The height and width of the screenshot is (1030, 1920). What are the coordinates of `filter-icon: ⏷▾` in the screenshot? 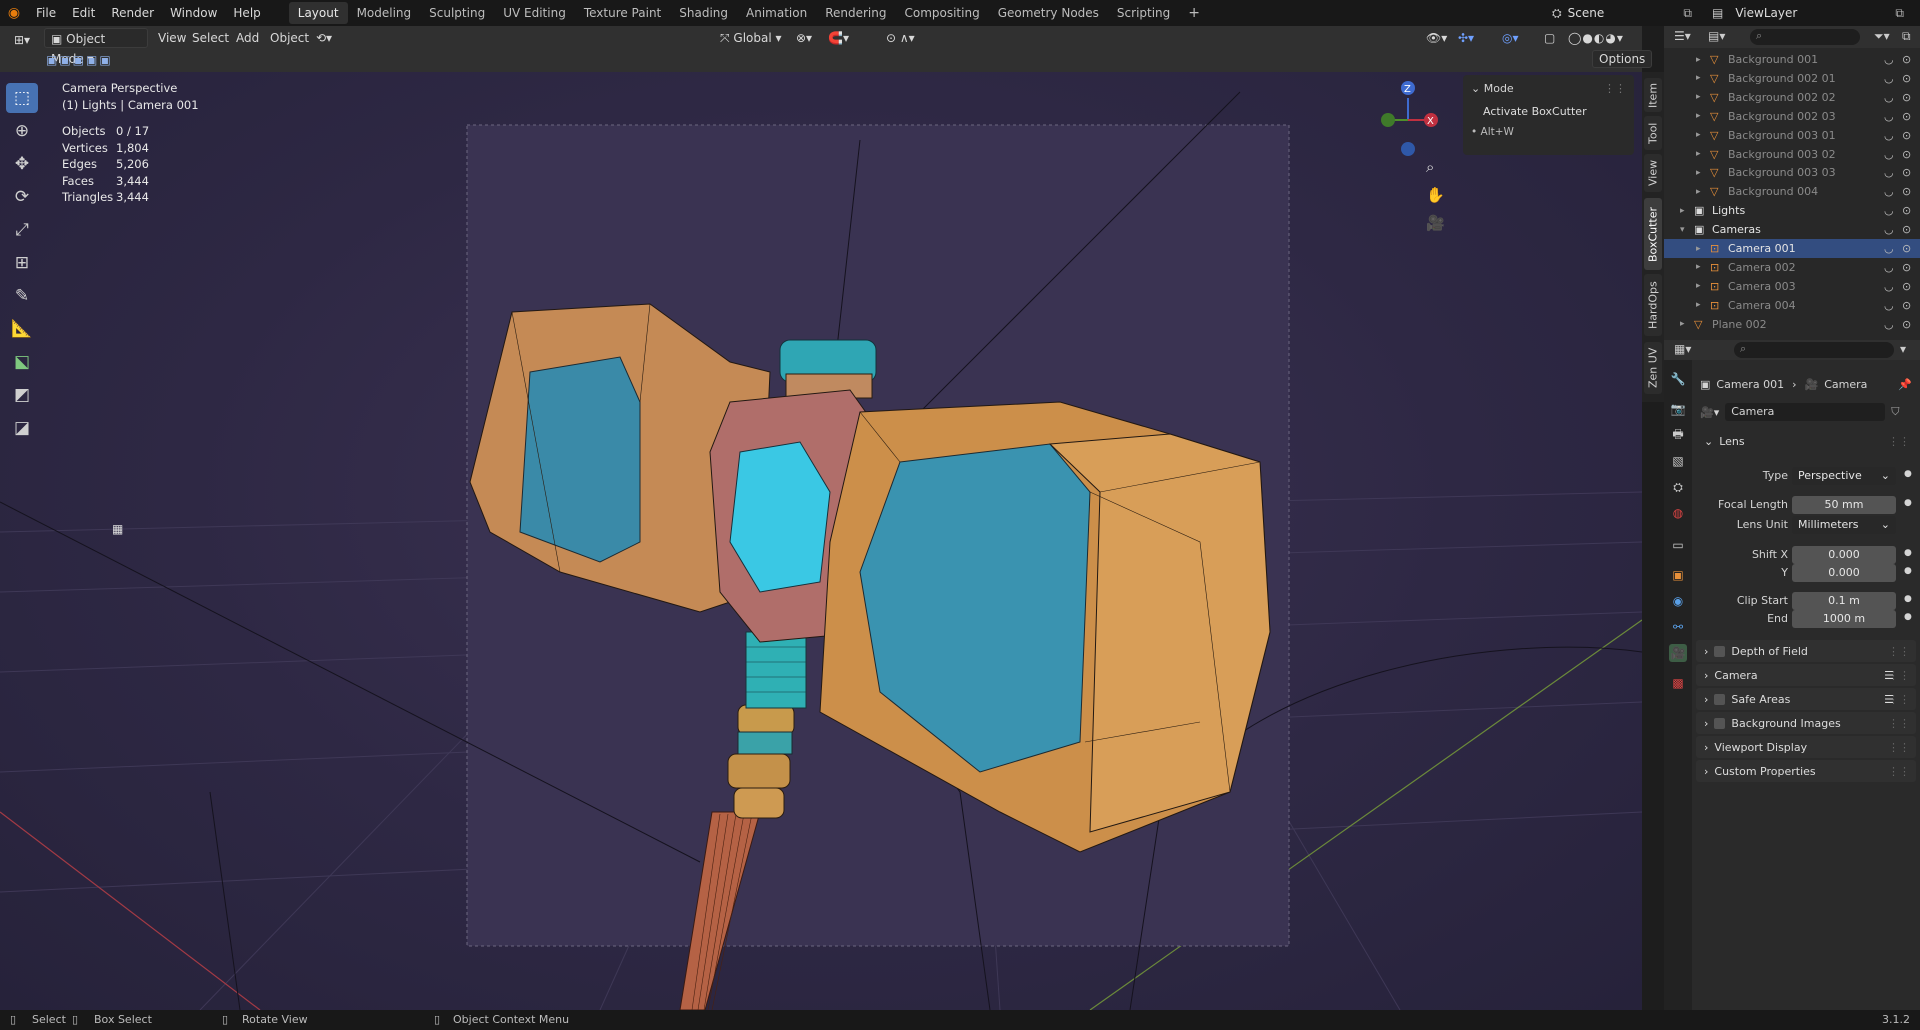 It's located at (1882, 36).